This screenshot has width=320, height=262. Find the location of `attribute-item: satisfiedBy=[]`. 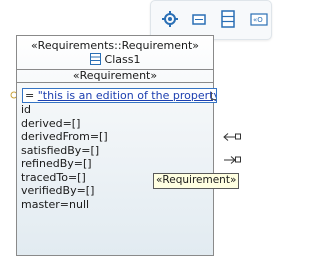

attribute-item: satisfiedBy=[] is located at coordinates (64, 151).